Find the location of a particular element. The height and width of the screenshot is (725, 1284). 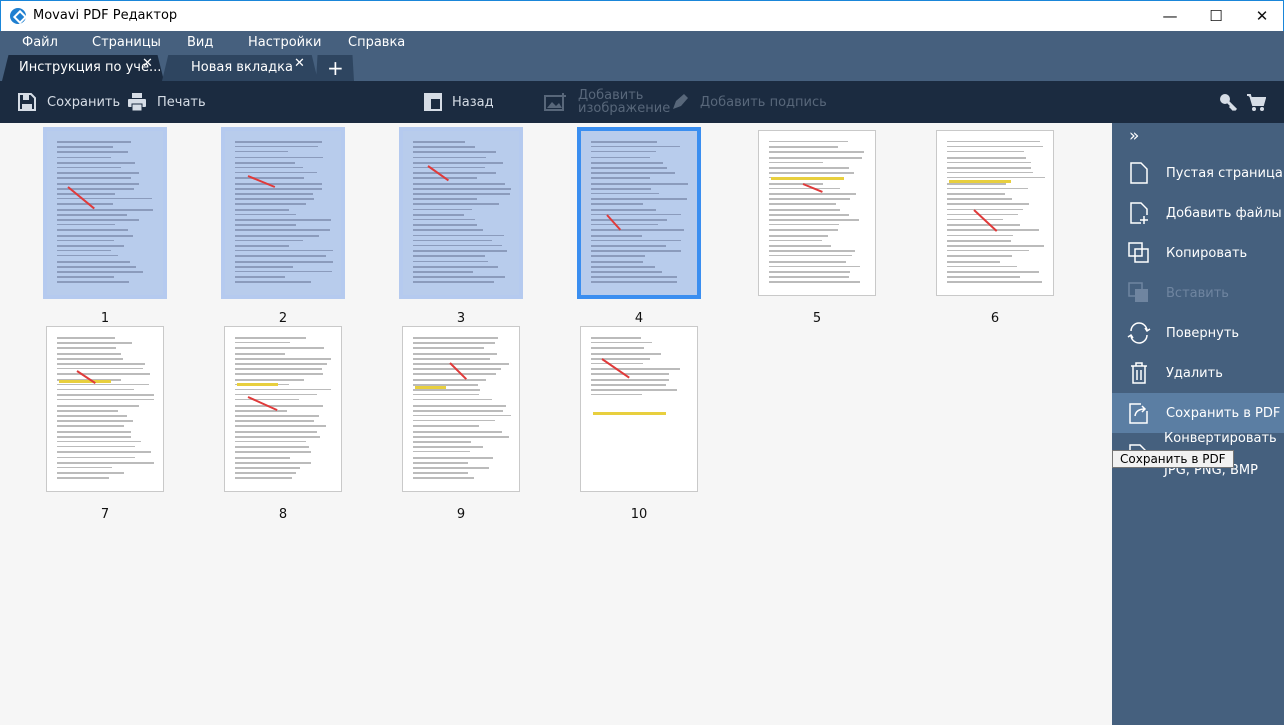

page-number: 5 is located at coordinates (817, 318).